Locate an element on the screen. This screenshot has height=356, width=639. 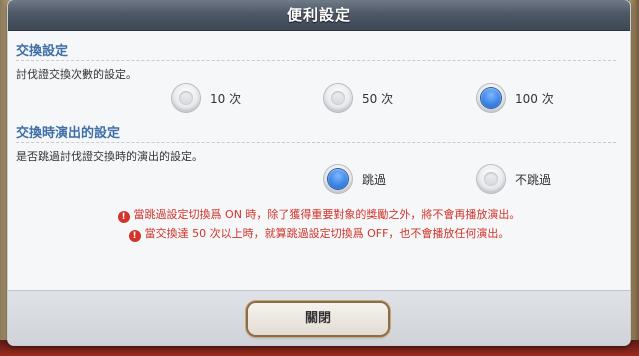
performance-section-title: 交換時演出的設定 is located at coordinates (68, 133).